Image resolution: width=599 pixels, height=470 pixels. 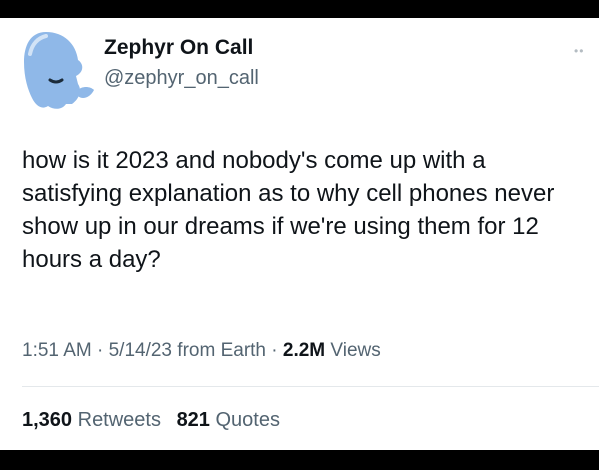 I want to click on author-display-name: Zephyr On Call, so click(x=178, y=48).